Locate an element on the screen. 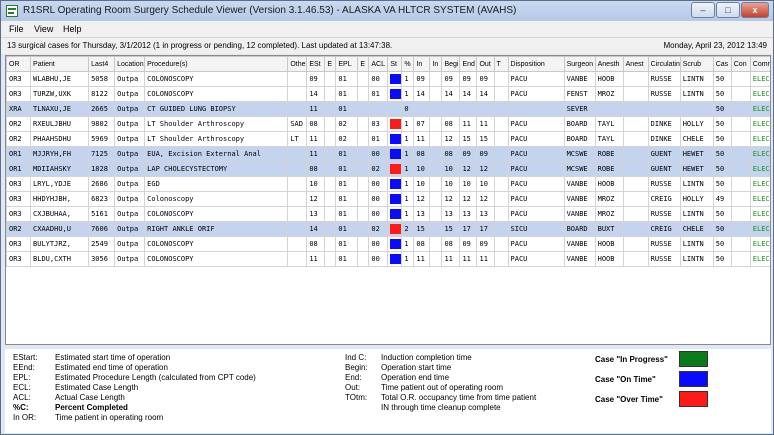 The image size is (774, 435). column-header-10: ACL is located at coordinates (378, 64).